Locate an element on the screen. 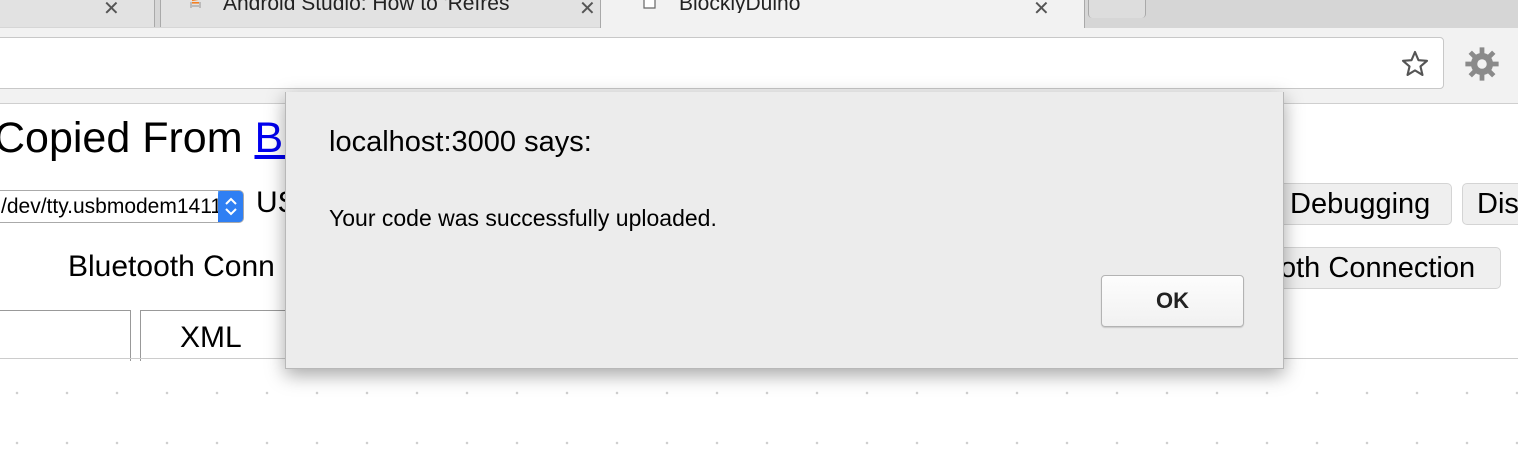 The image size is (1518, 454). bluetooth-label: Bluetooth Conn is located at coordinates (171, 266).